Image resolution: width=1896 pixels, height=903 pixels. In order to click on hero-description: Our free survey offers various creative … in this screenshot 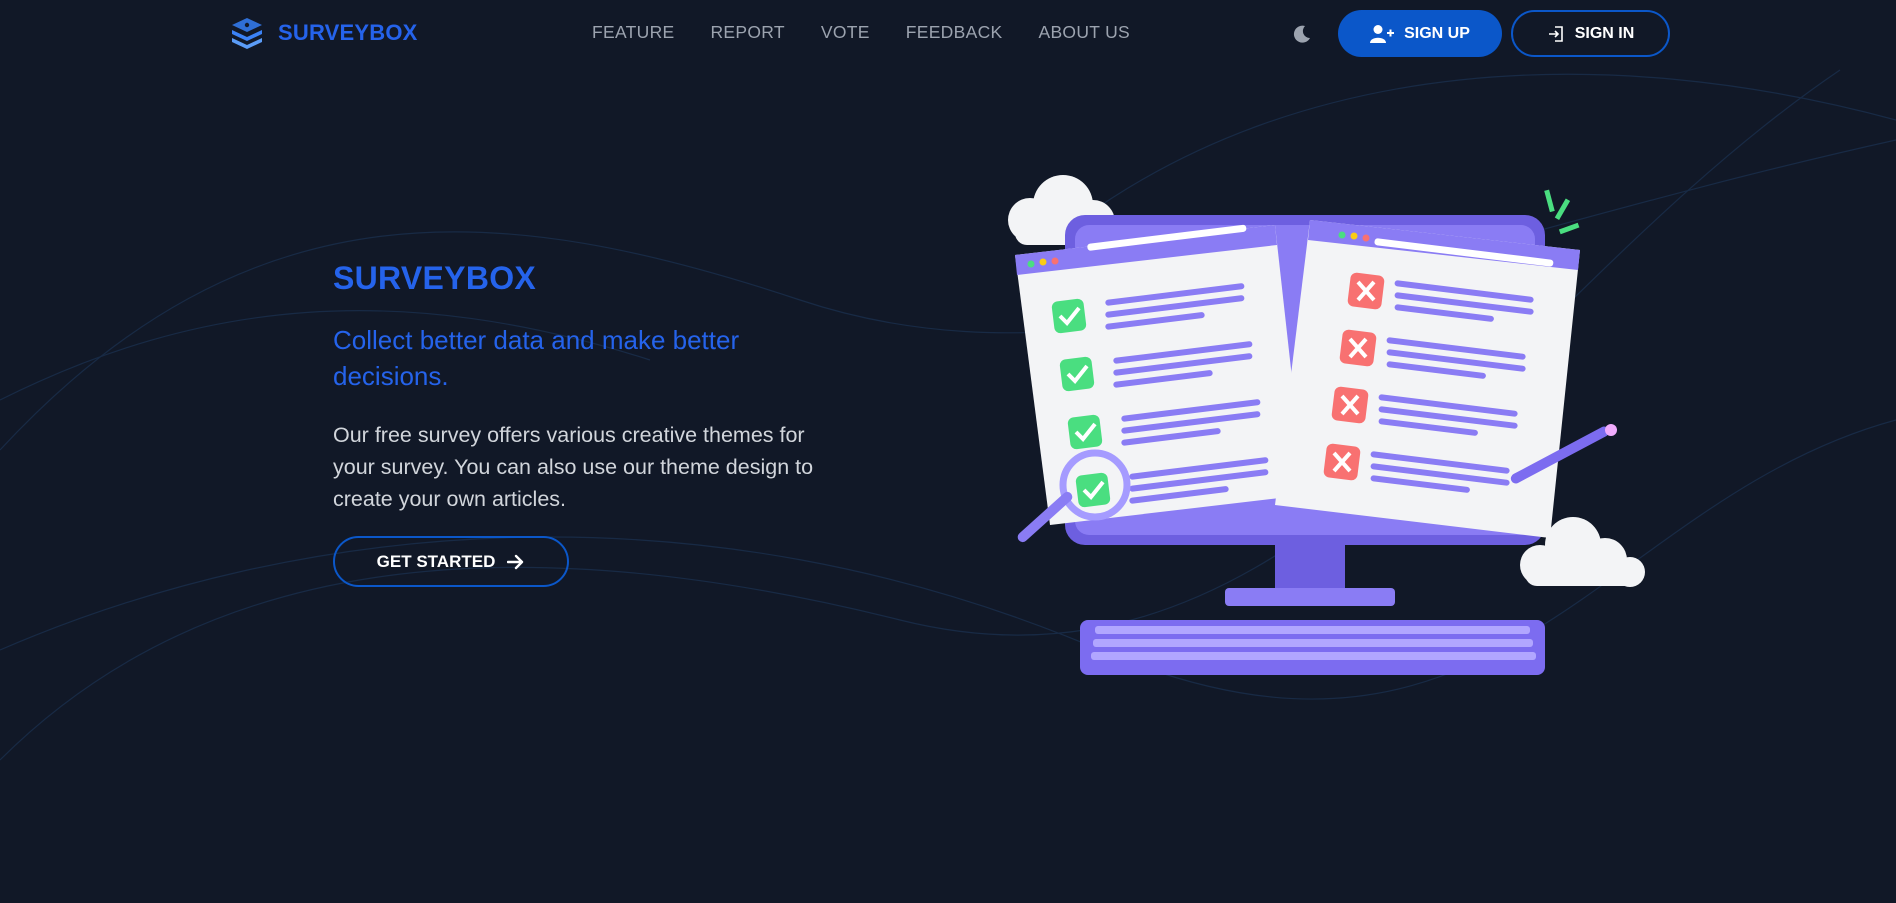, I will do `click(573, 467)`.